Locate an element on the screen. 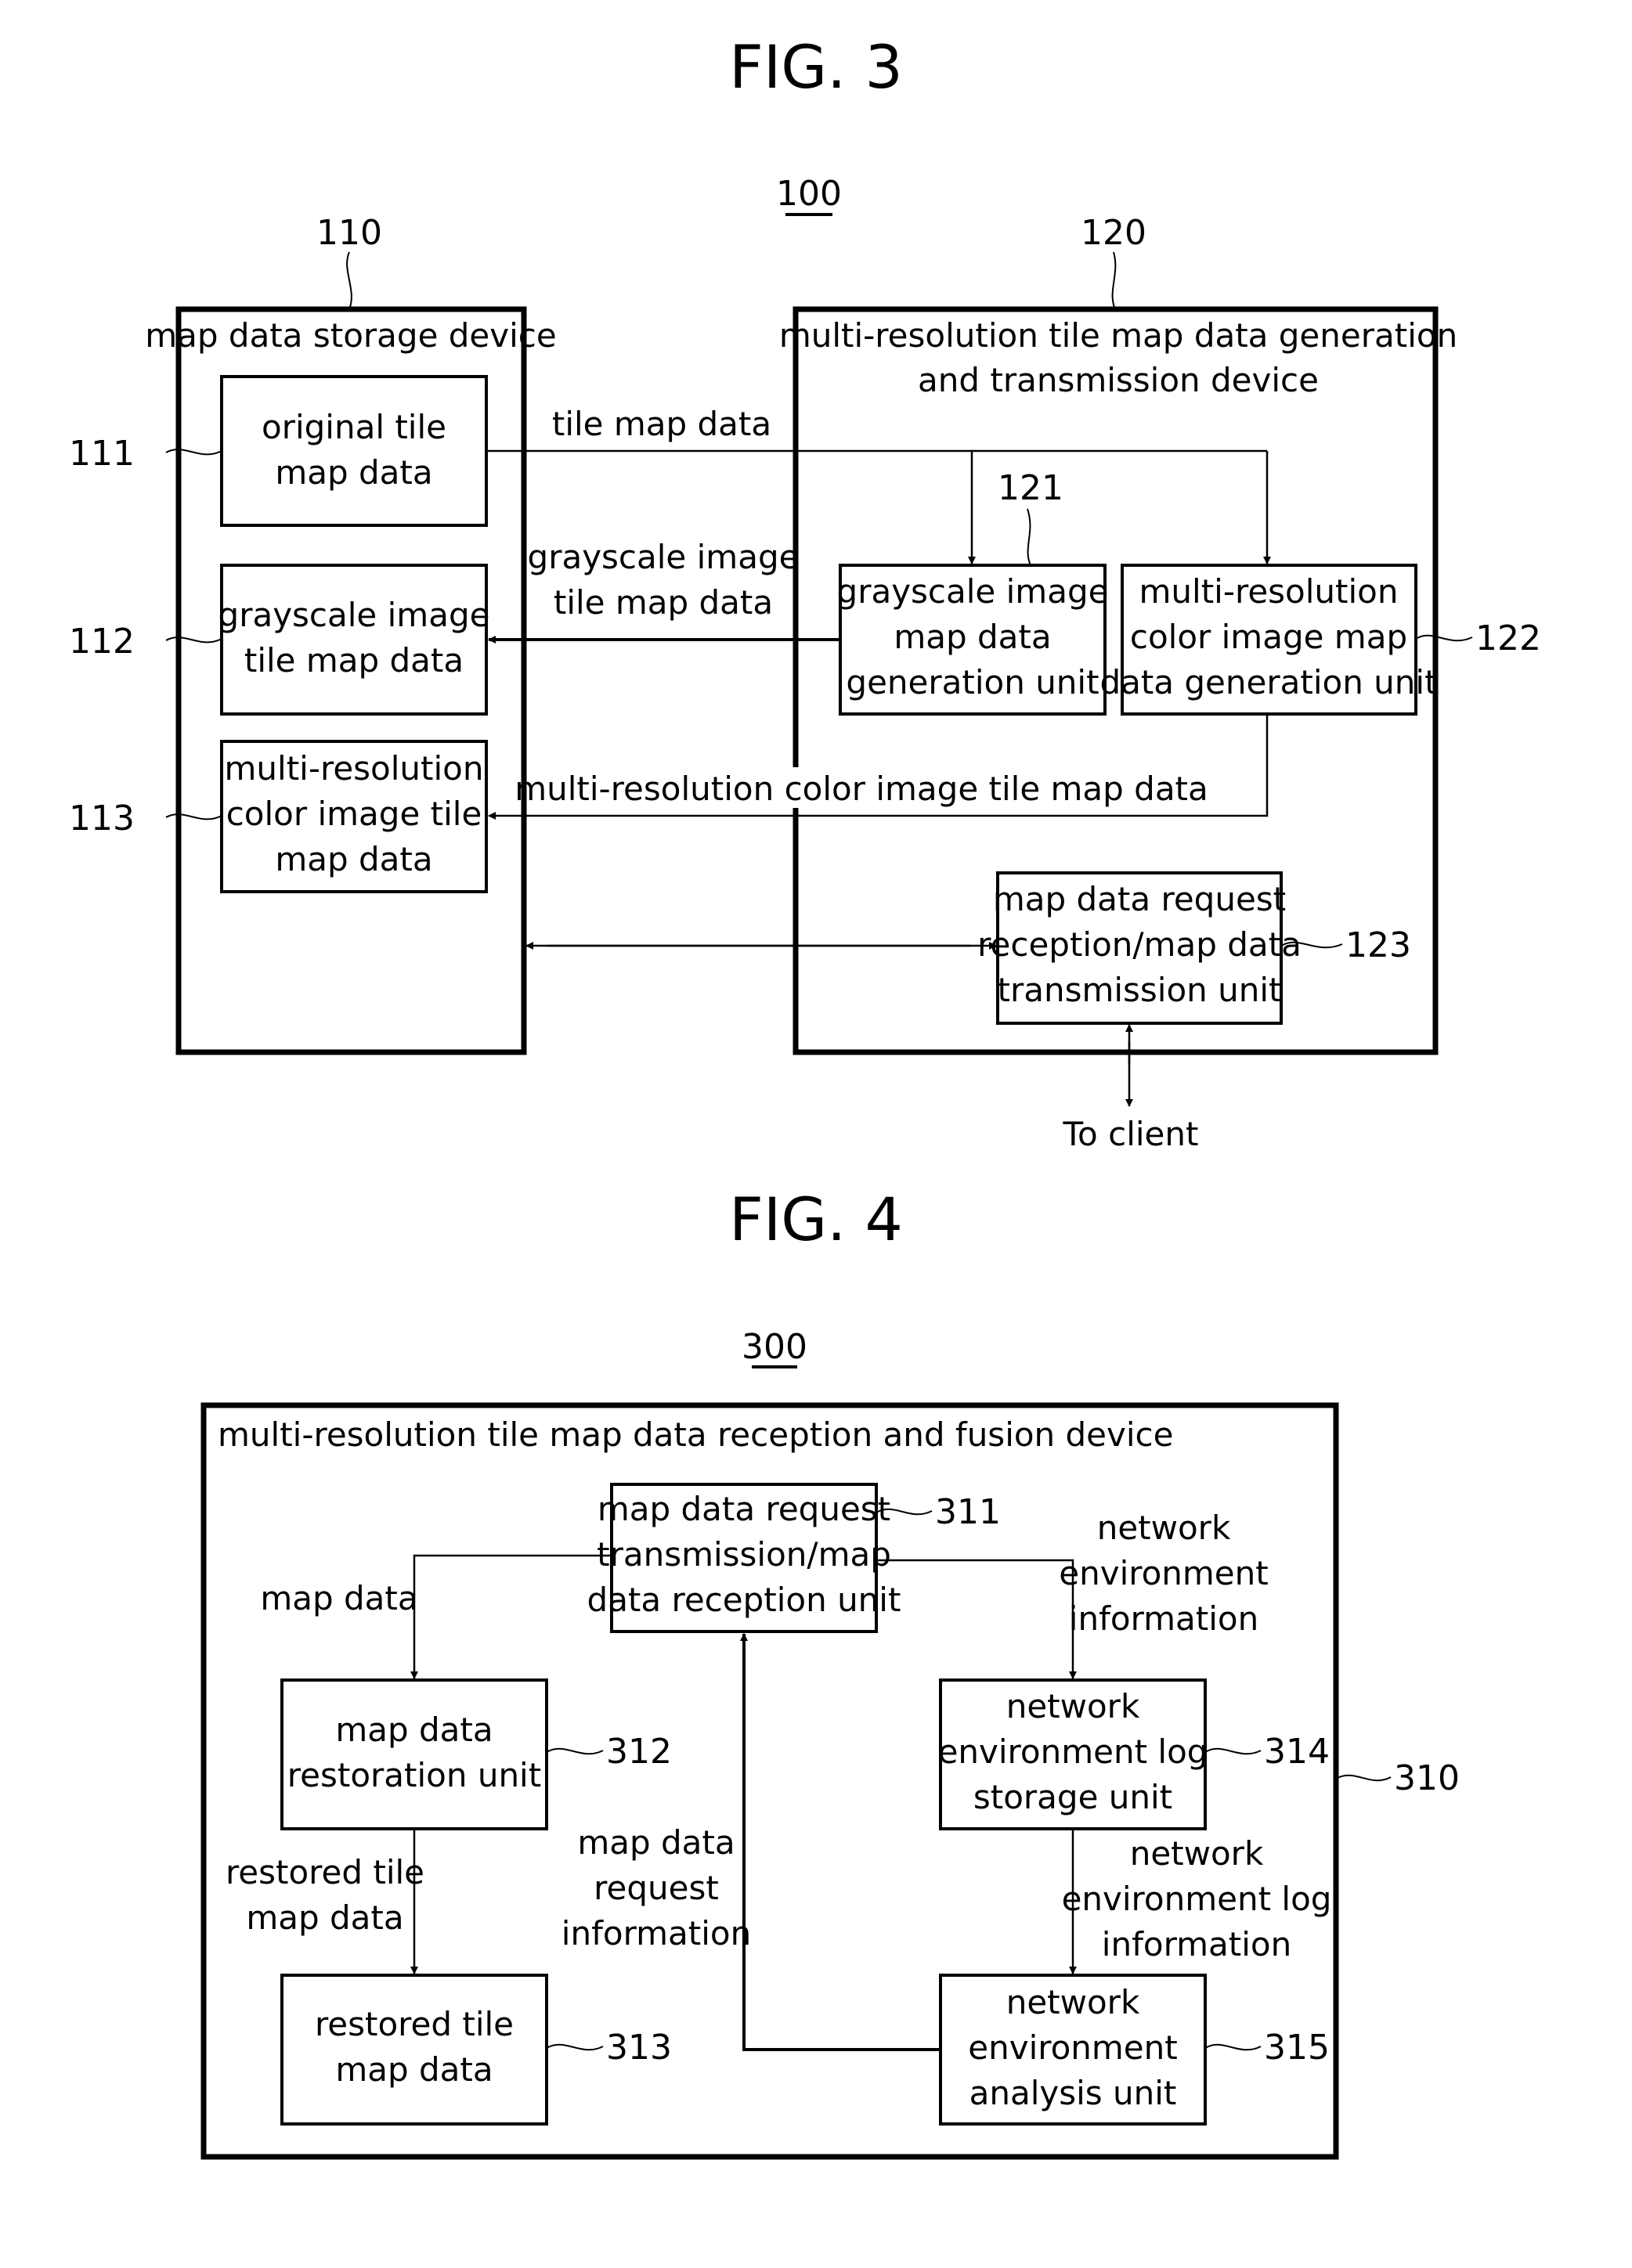 The height and width of the screenshot is (2268, 1632). network-analysis-unit-box: network environment analysis unit is located at coordinates (1073, 2050).